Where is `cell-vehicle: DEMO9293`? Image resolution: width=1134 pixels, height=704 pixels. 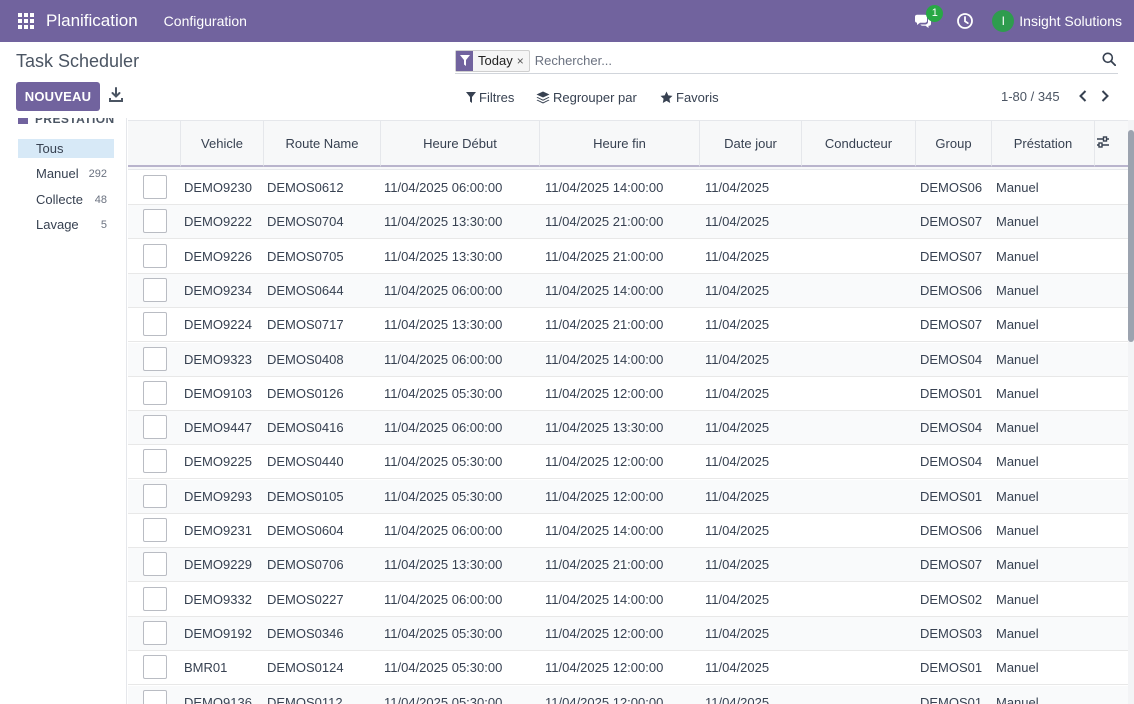 cell-vehicle: DEMO9293 is located at coordinates (218, 496).